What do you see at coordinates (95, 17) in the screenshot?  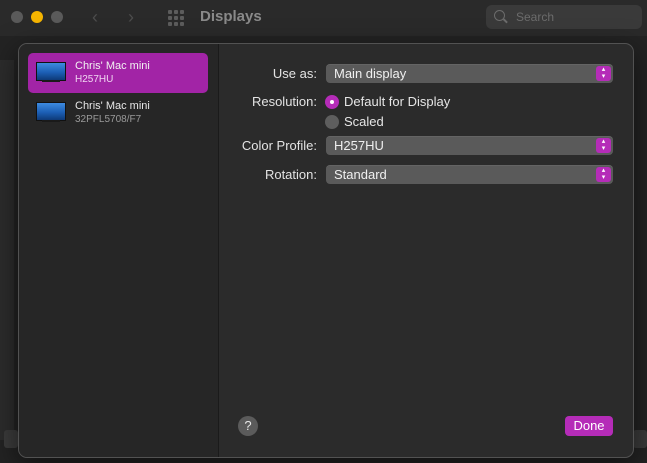 I see `chevron-left-icon: ‹` at bounding box center [95, 17].